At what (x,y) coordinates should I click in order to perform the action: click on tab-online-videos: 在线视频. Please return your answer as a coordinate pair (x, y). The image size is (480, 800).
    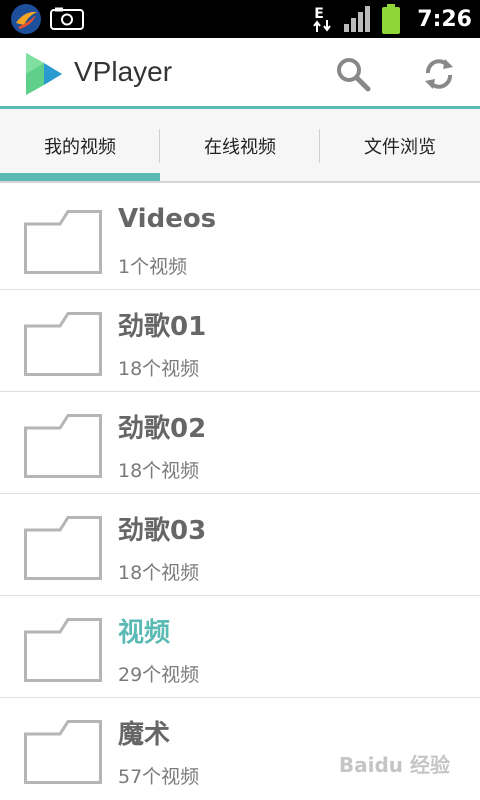
    Looking at the image, I should click on (240, 146).